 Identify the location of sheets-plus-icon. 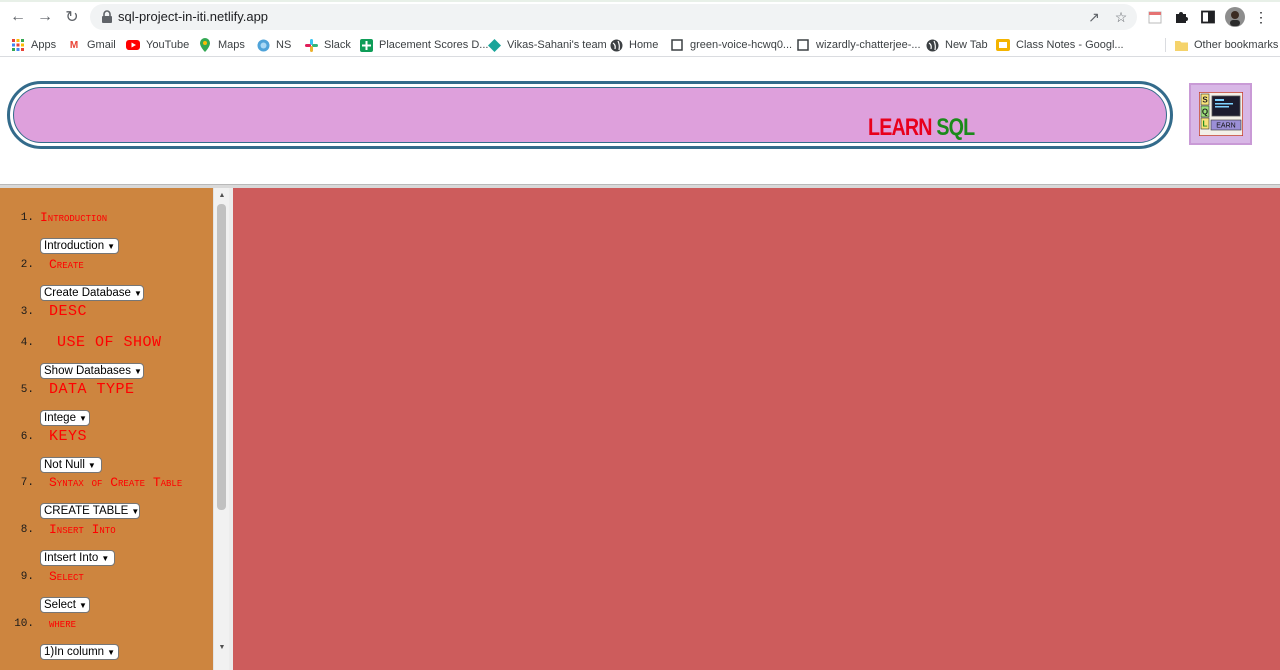
(366, 45).